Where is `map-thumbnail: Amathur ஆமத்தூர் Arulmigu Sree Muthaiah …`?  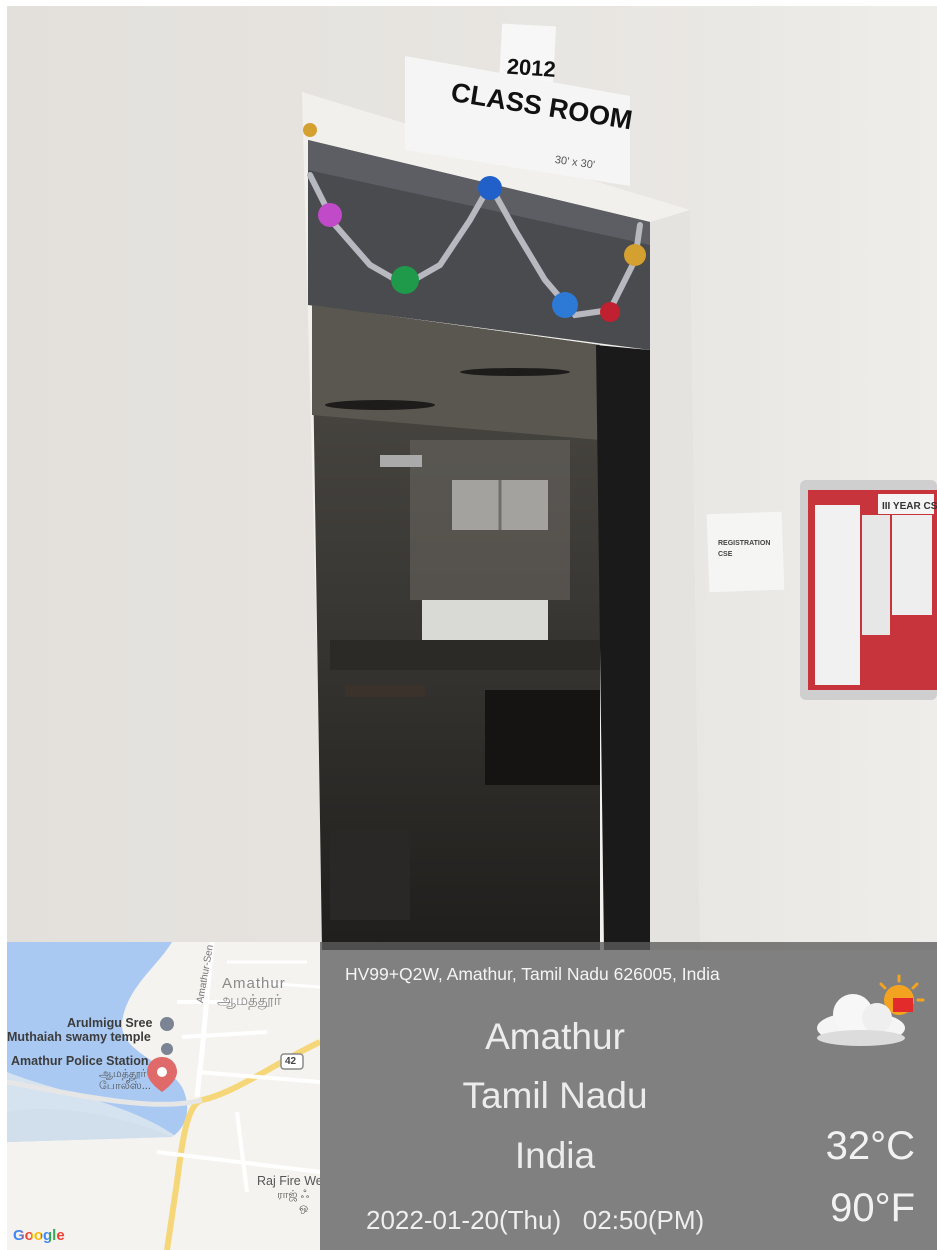 map-thumbnail: Amathur ஆமத்தூர் Arulmigu Sree Muthaiah … is located at coordinates (163, 1096).